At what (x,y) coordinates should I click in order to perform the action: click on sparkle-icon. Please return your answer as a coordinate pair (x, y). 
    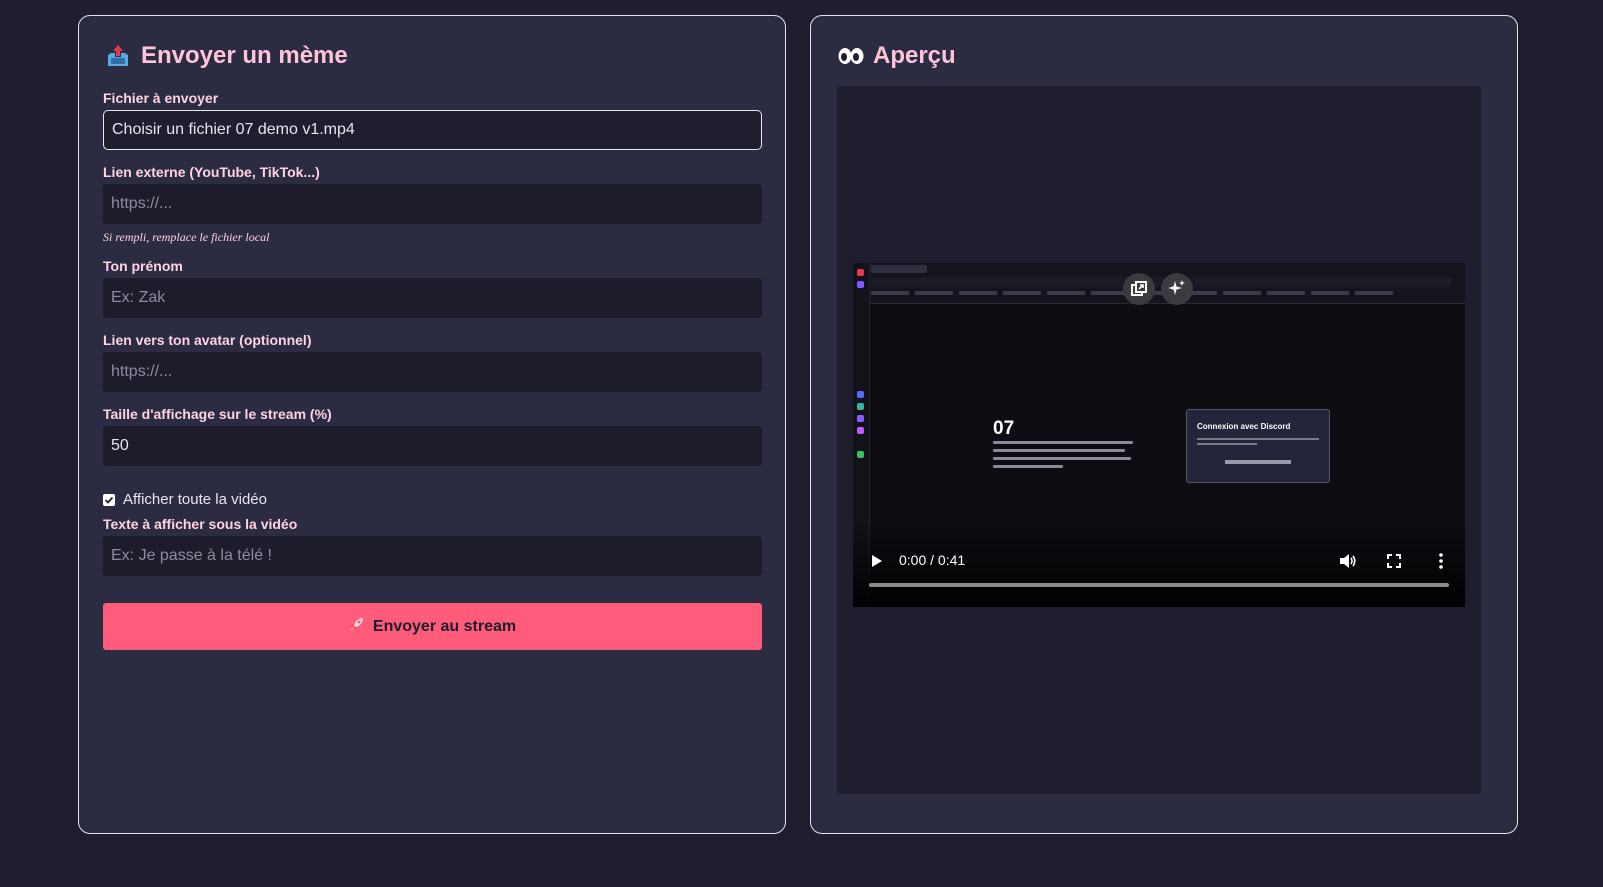
    Looking at the image, I should click on (1176, 287).